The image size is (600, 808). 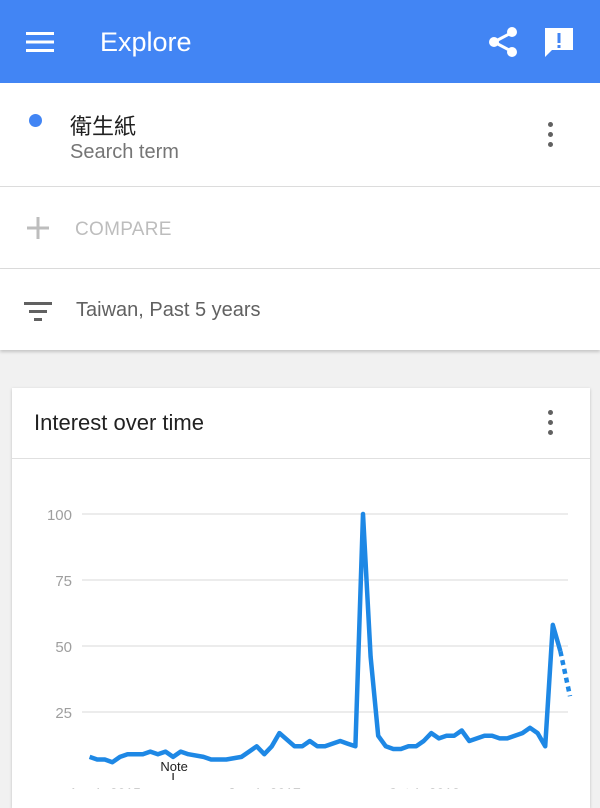 What do you see at coordinates (300, 41) in the screenshot?
I see `app-bar: Explore` at bounding box center [300, 41].